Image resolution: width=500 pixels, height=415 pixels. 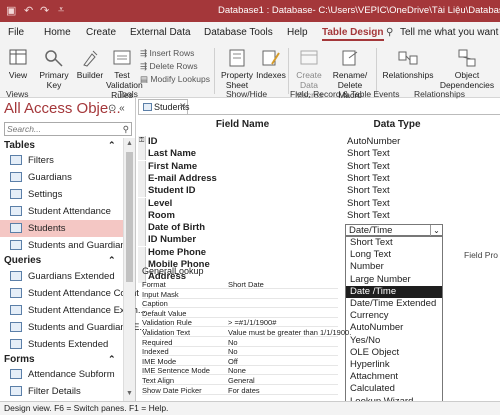 What do you see at coordinates (394, 291) in the screenshot?
I see `dropdown-option: Date /Time` at bounding box center [394, 291].